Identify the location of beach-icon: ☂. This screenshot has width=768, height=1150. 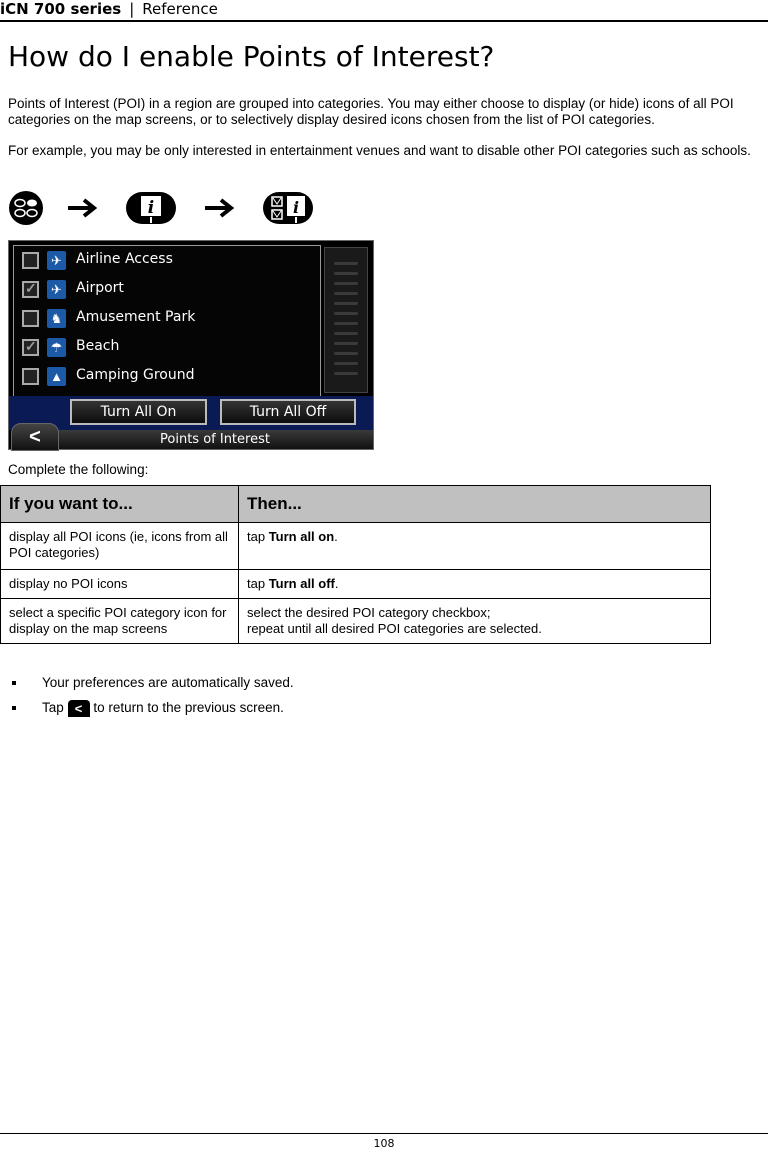
(56, 347).